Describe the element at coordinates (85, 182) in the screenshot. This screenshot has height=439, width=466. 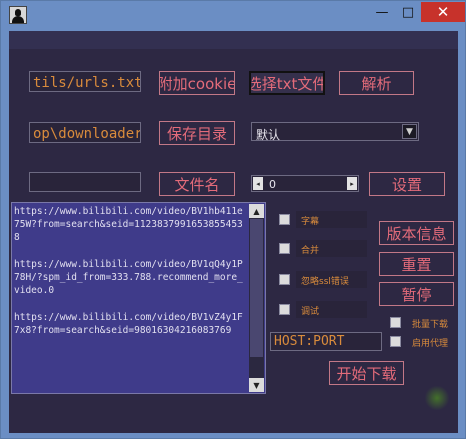
I see `filename-input` at that location.